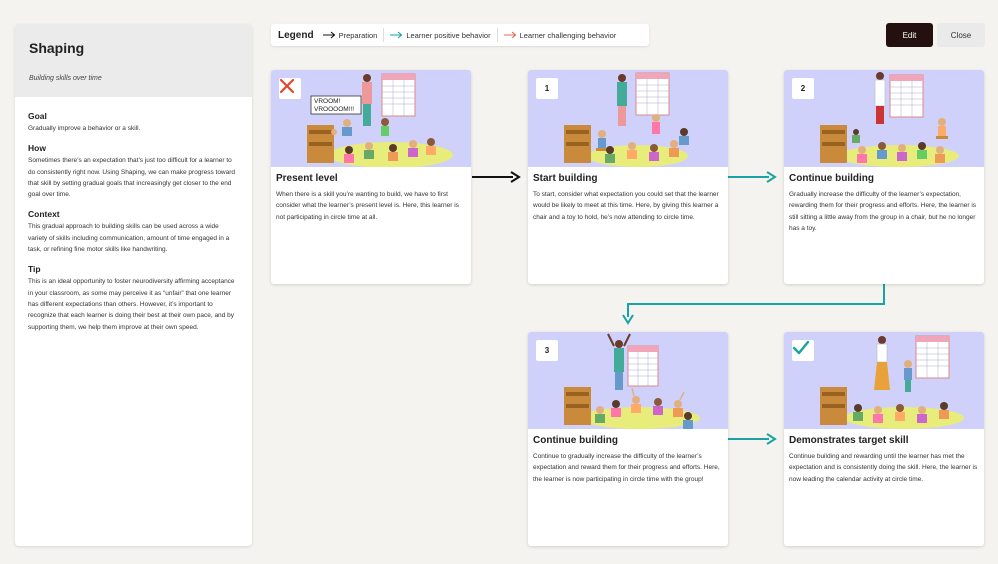  What do you see at coordinates (849, 440) in the screenshot?
I see `card-title: Demonstrates target skill` at bounding box center [849, 440].